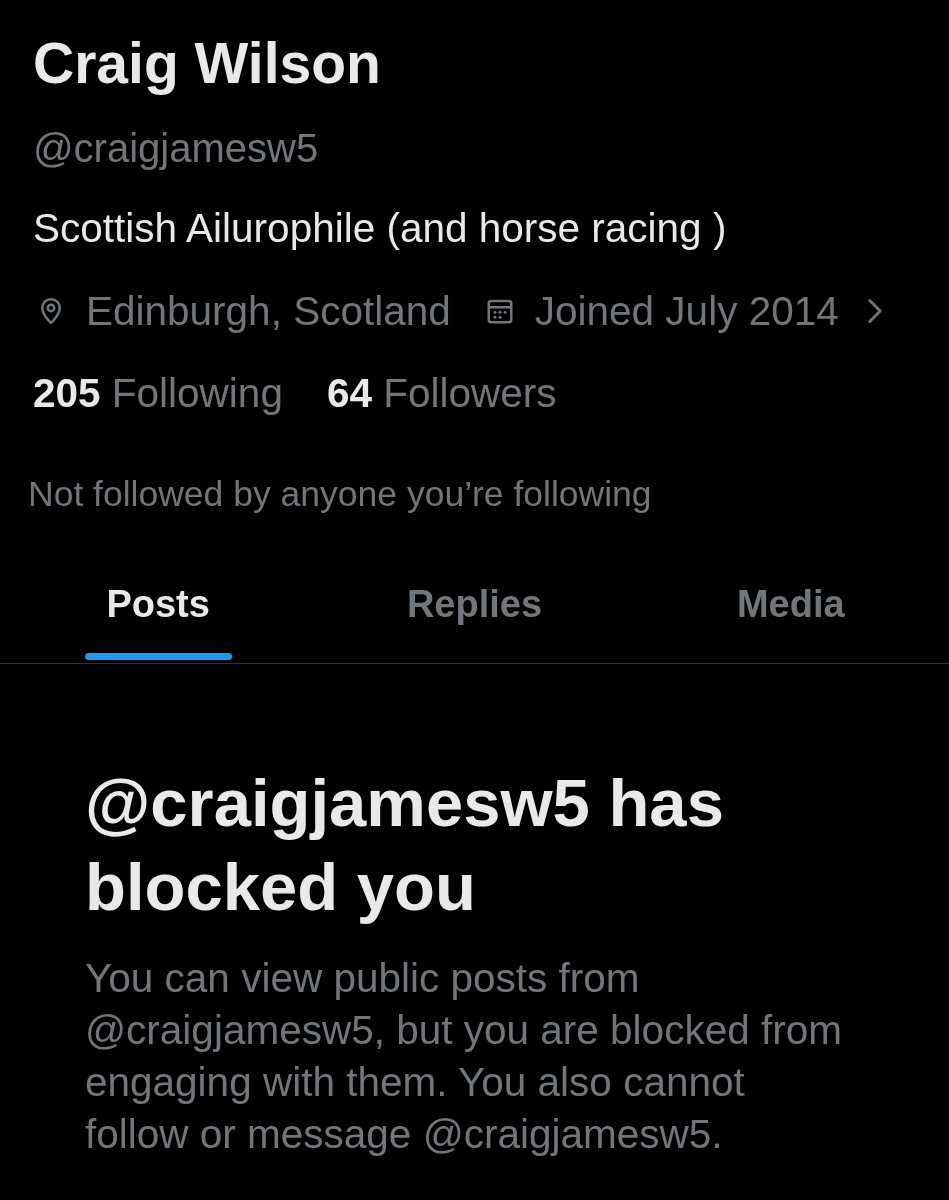  I want to click on username: @craigjamesw5, so click(176, 148).